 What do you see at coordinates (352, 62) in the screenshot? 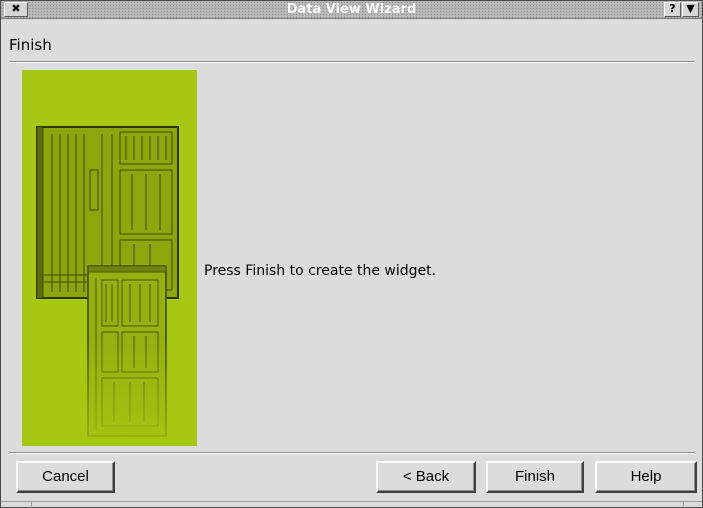
I see `header-divider` at bounding box center [352, 62].